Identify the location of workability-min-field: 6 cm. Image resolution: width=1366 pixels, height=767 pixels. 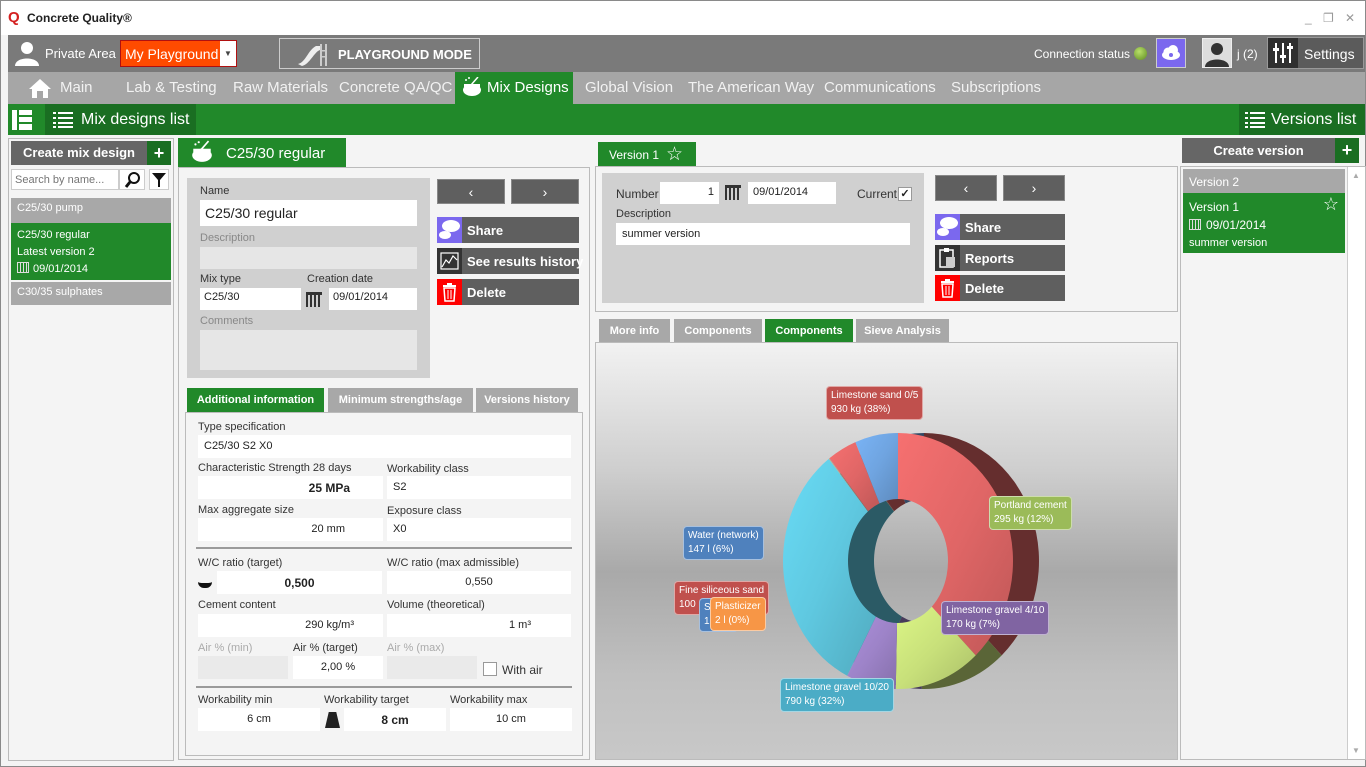
(259, 719).